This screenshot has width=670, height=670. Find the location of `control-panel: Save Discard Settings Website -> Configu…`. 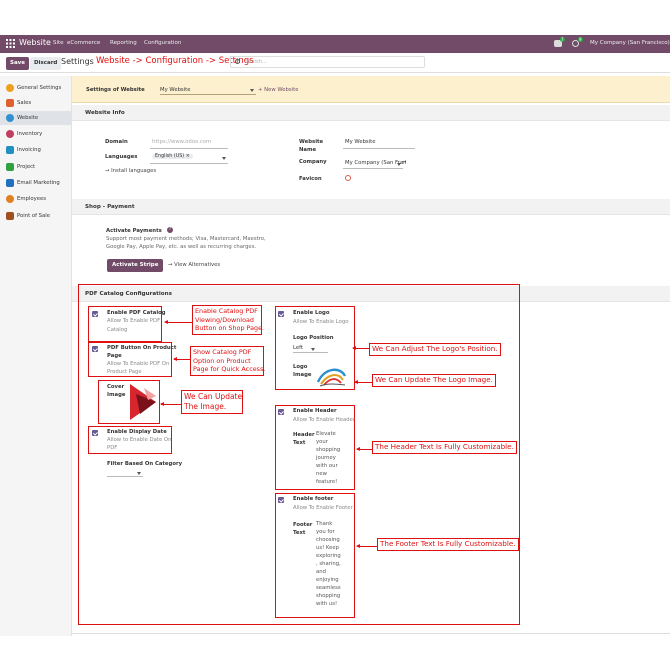

control-panel: Save Discard Settings Website -> Configu… is located at coordinates (335, 63).